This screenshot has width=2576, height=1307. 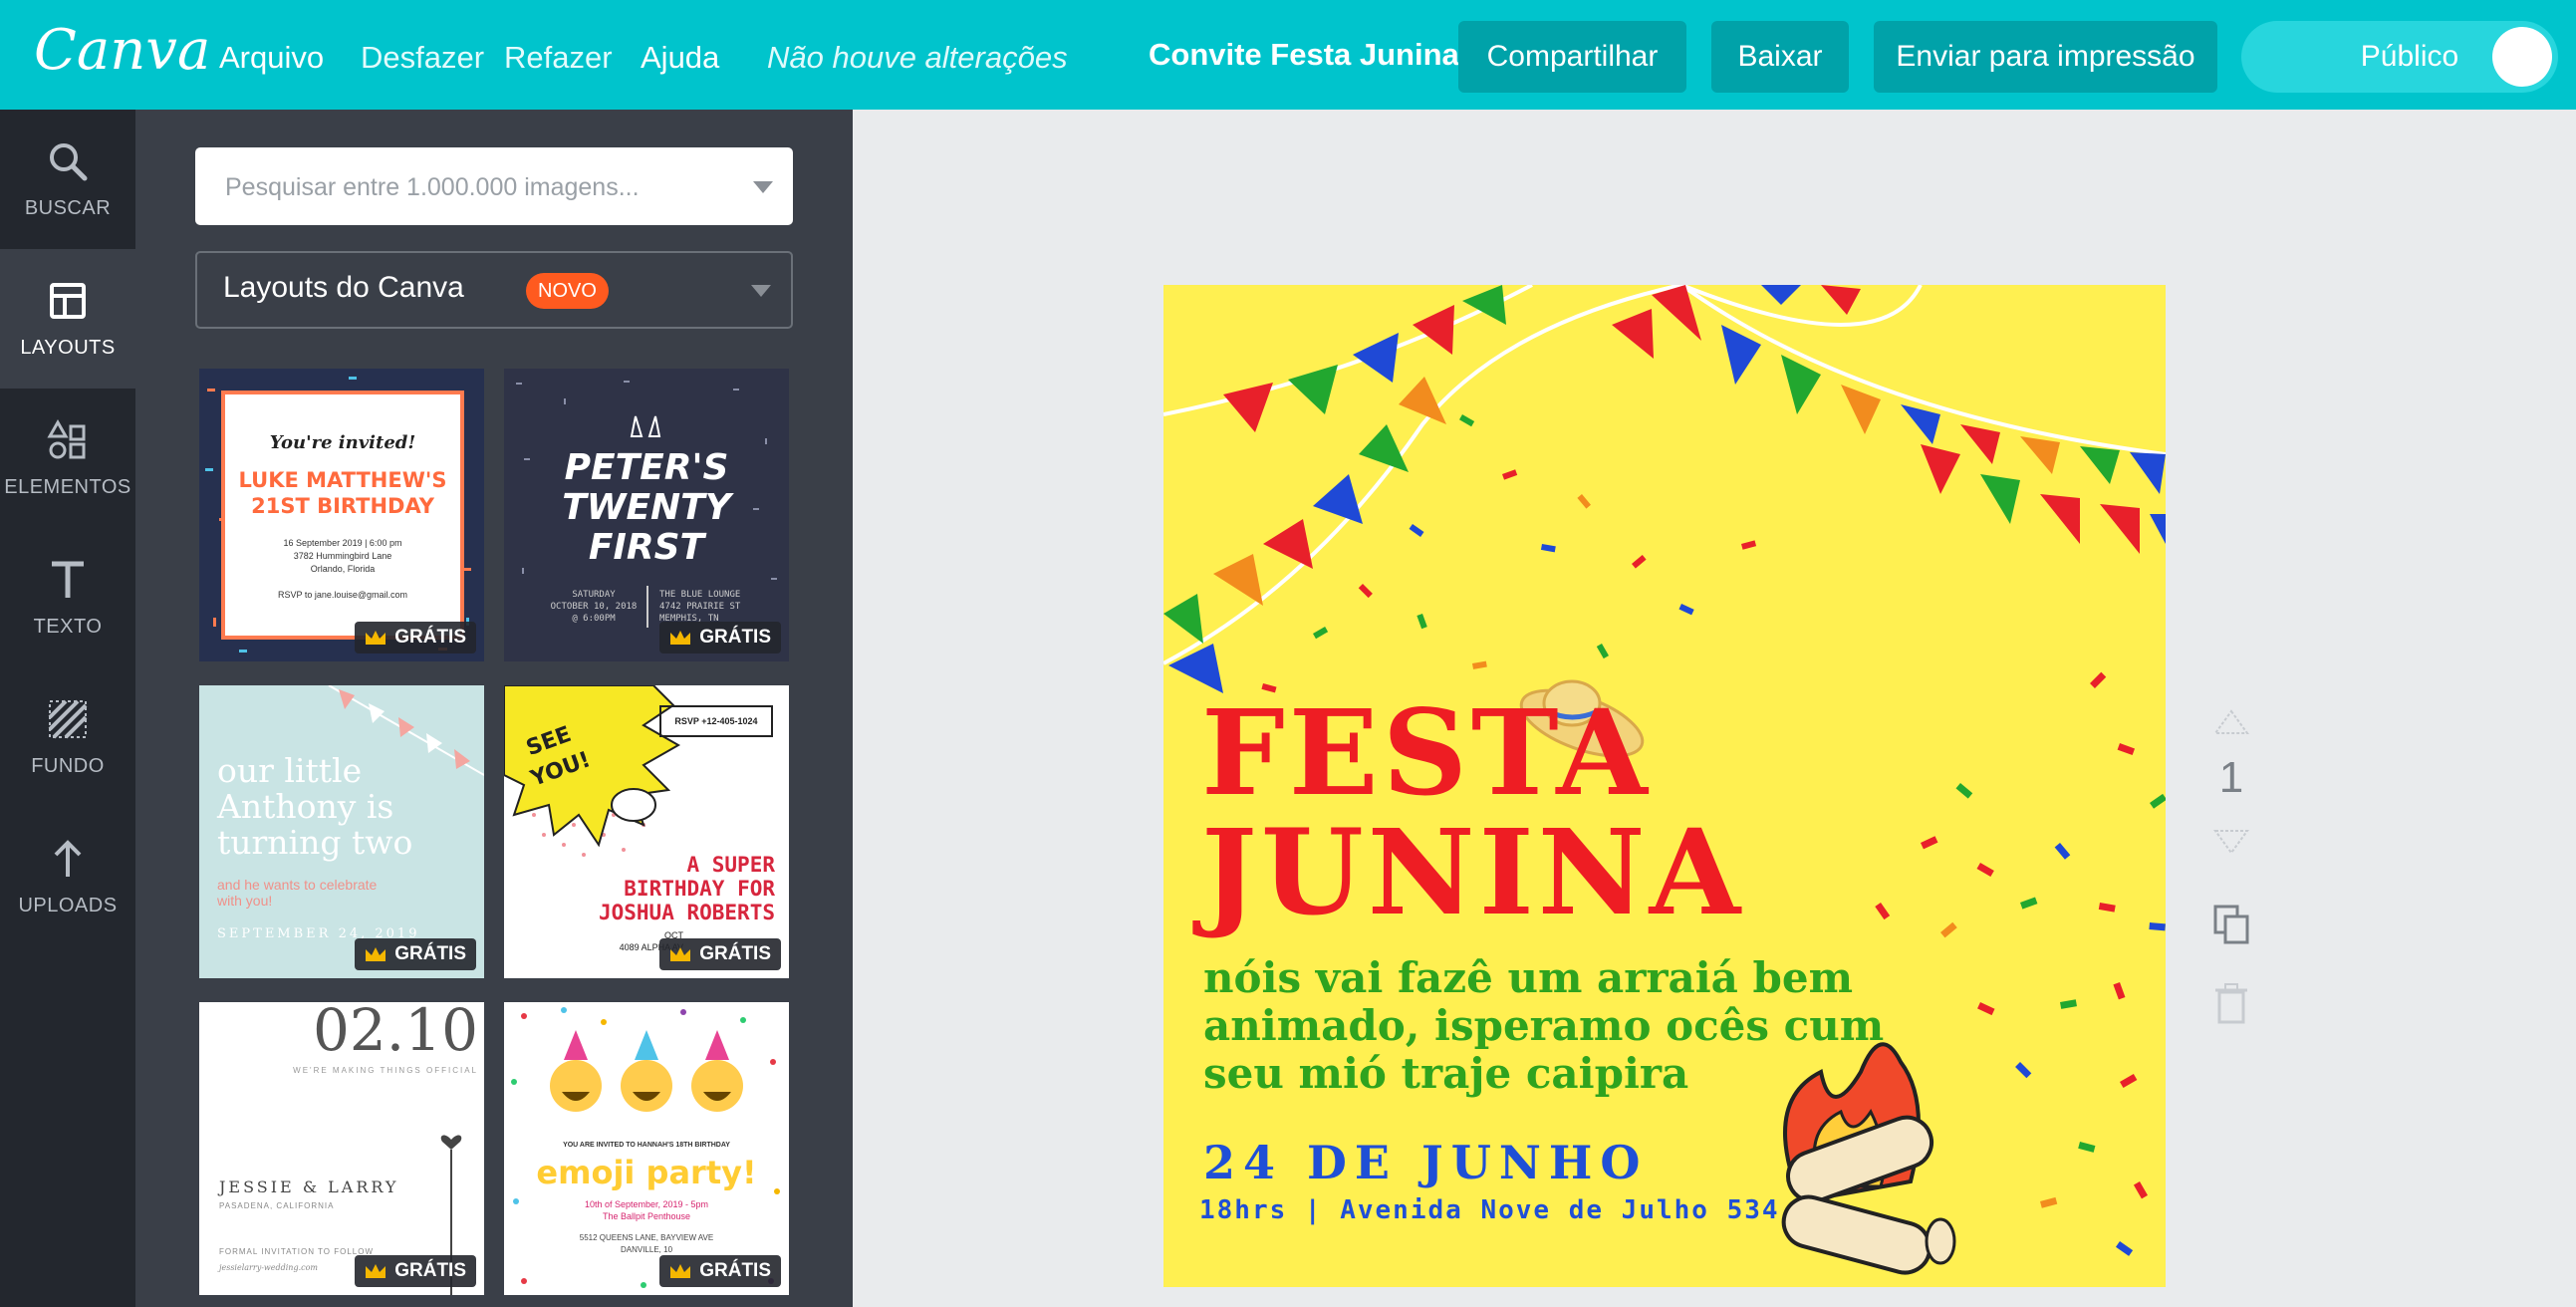 I want to click on poster-body-line: animado, isperamo ocês cum, so click(x=1543, y=1026).